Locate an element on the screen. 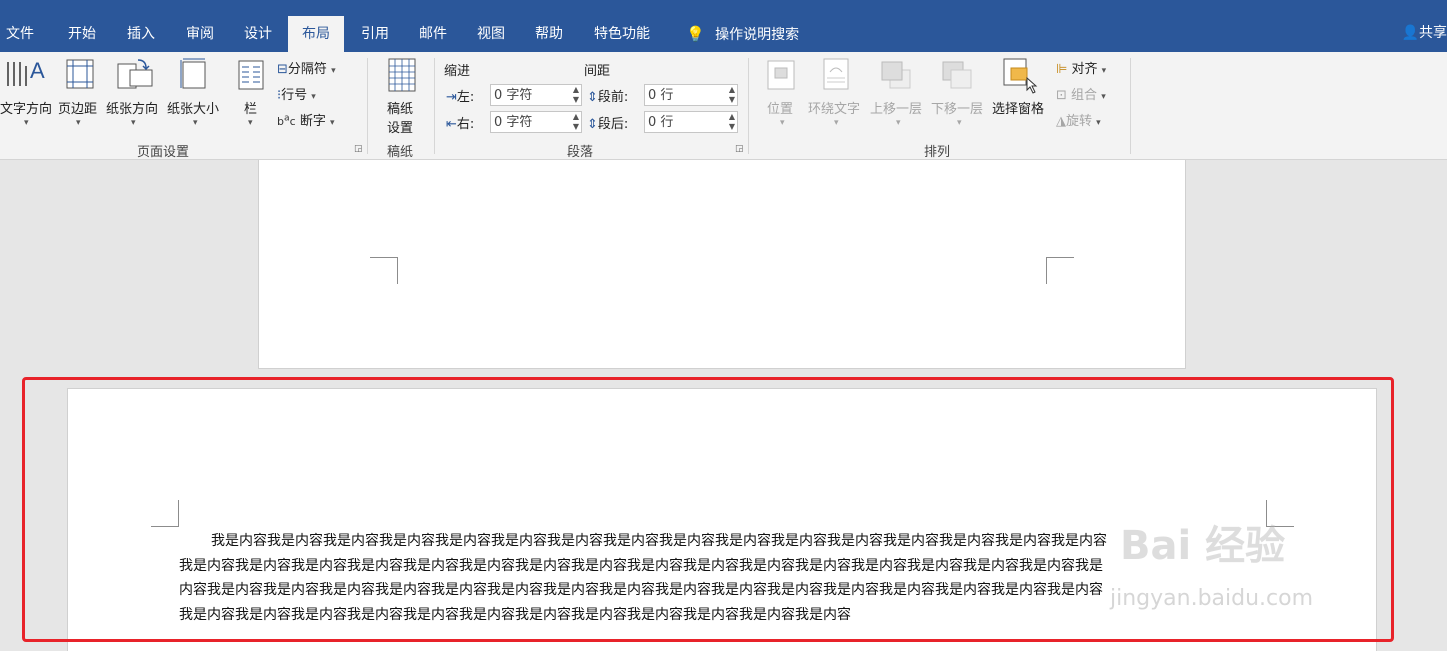  text-direction-icon: A is located at coordinates (26, 72).